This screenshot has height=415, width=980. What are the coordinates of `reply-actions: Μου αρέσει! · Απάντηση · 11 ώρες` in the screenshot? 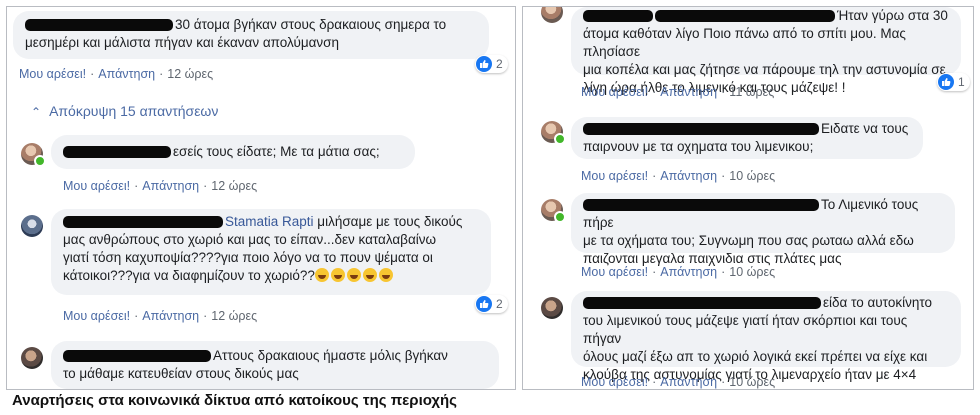 It's located at (678, 92).